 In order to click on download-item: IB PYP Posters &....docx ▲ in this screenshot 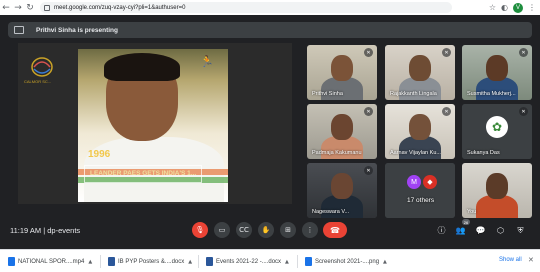, I will do `click(150, 261)`.